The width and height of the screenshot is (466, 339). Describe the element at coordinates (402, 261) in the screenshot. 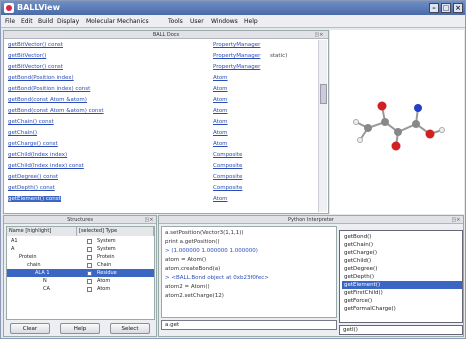

I see `completion-item: getChild()` at that location.